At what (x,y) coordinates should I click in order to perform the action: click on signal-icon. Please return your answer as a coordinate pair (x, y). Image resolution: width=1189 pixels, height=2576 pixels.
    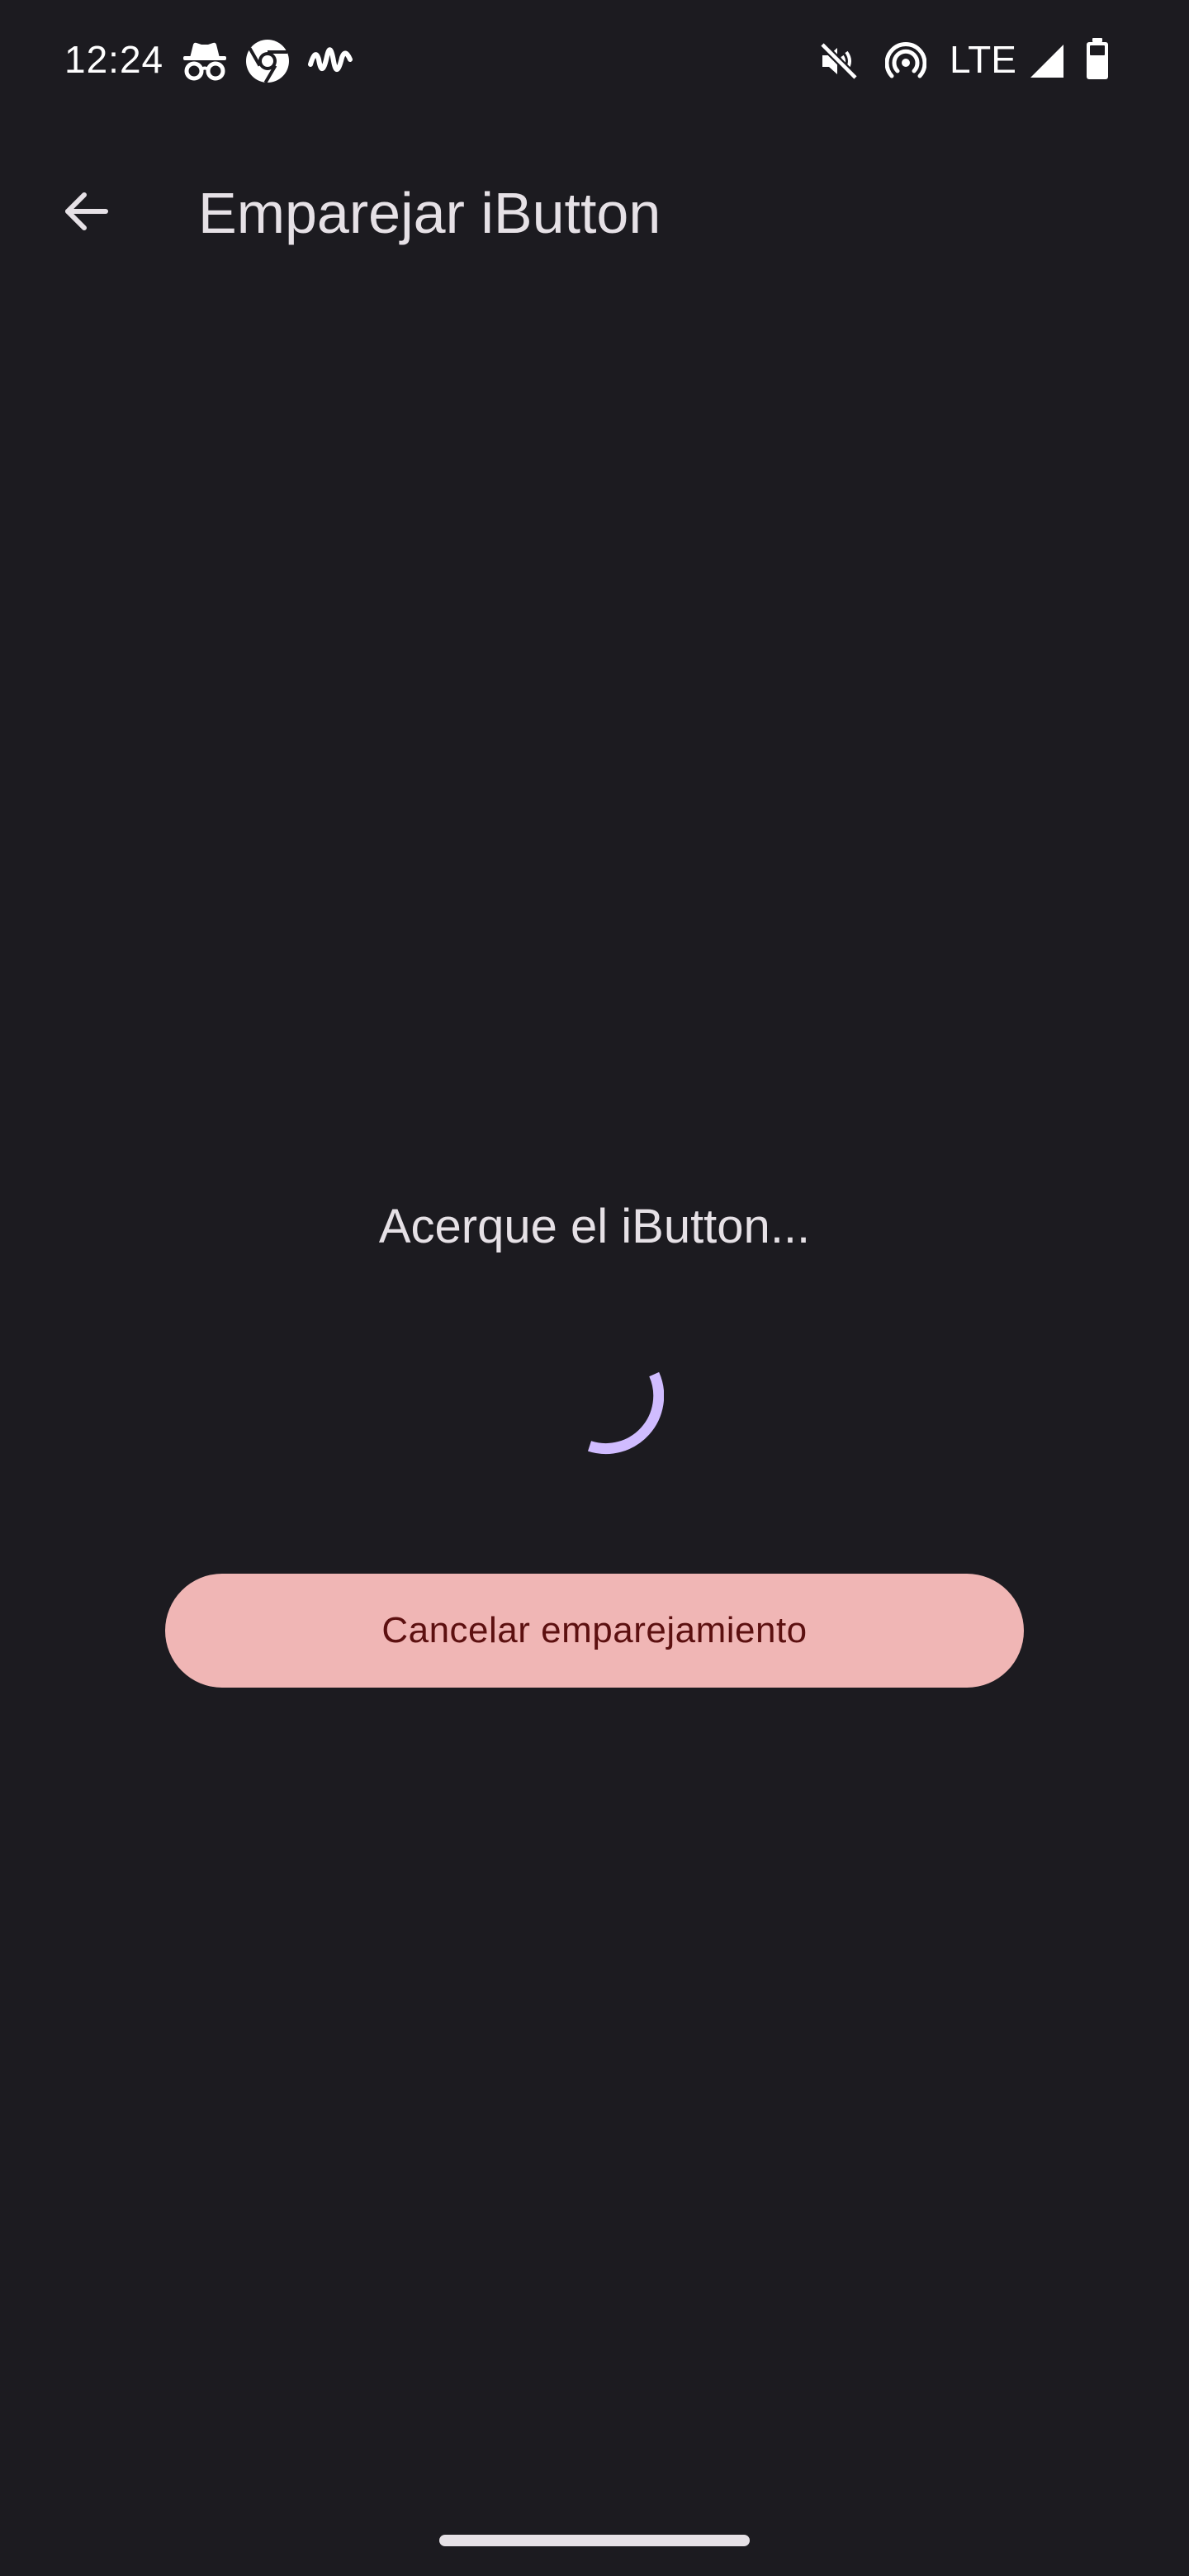
    Looking at the image, I should click on (1047, 61).